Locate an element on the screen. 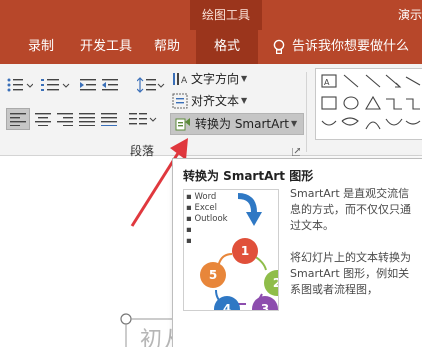 The image size is (422, 347). bullets-button is located at coordinates (20, 85).